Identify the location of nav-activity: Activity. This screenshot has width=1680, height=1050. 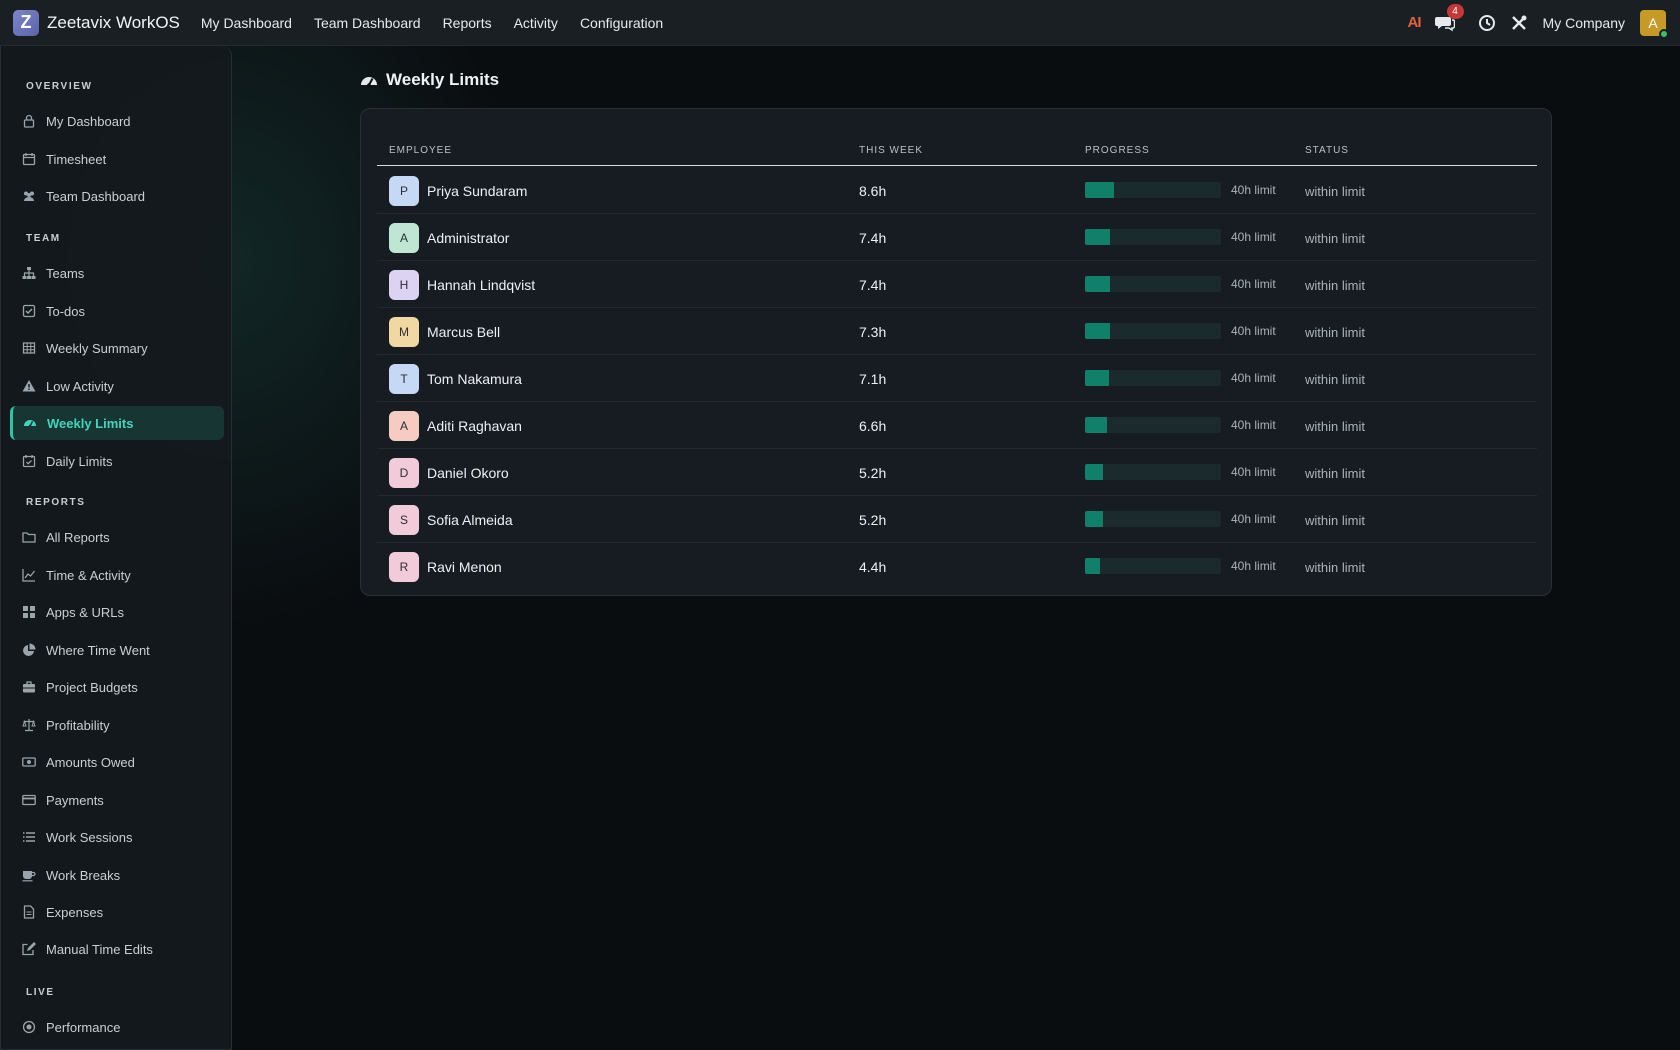
(536, 23).